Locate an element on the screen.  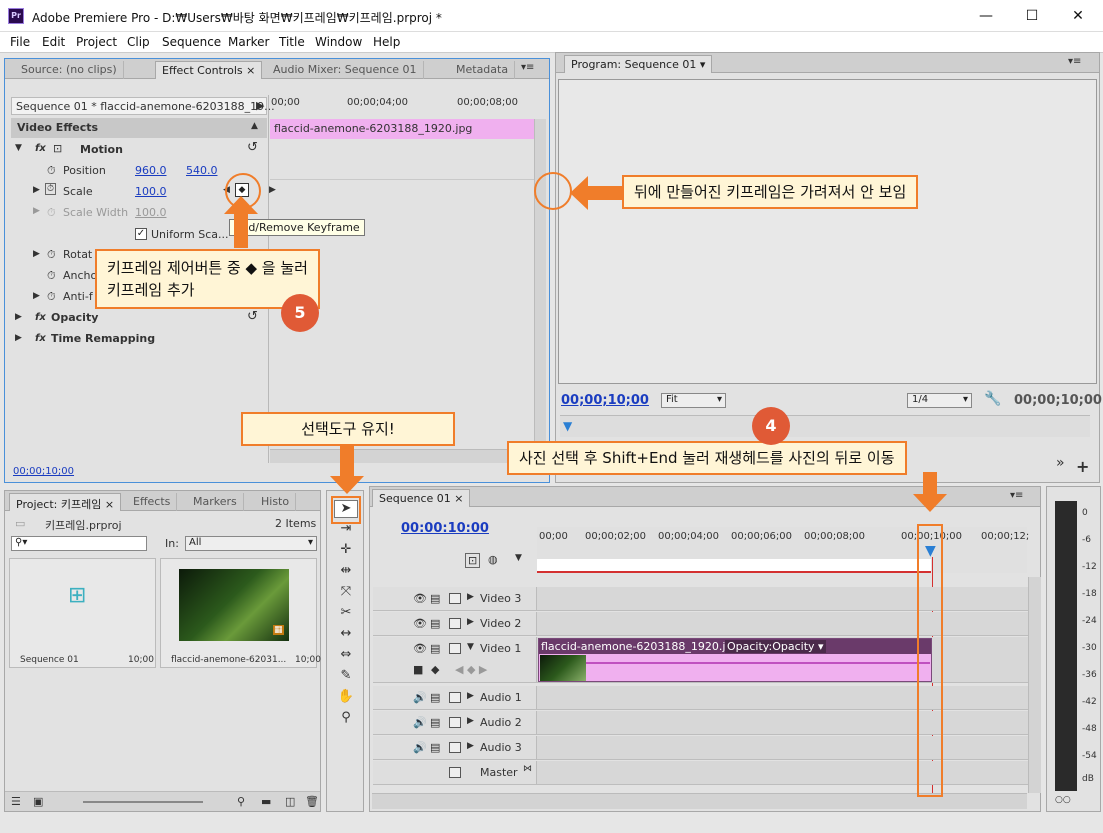
expand-scale-width-icon: ▶ is located at coordinates (36, 211).